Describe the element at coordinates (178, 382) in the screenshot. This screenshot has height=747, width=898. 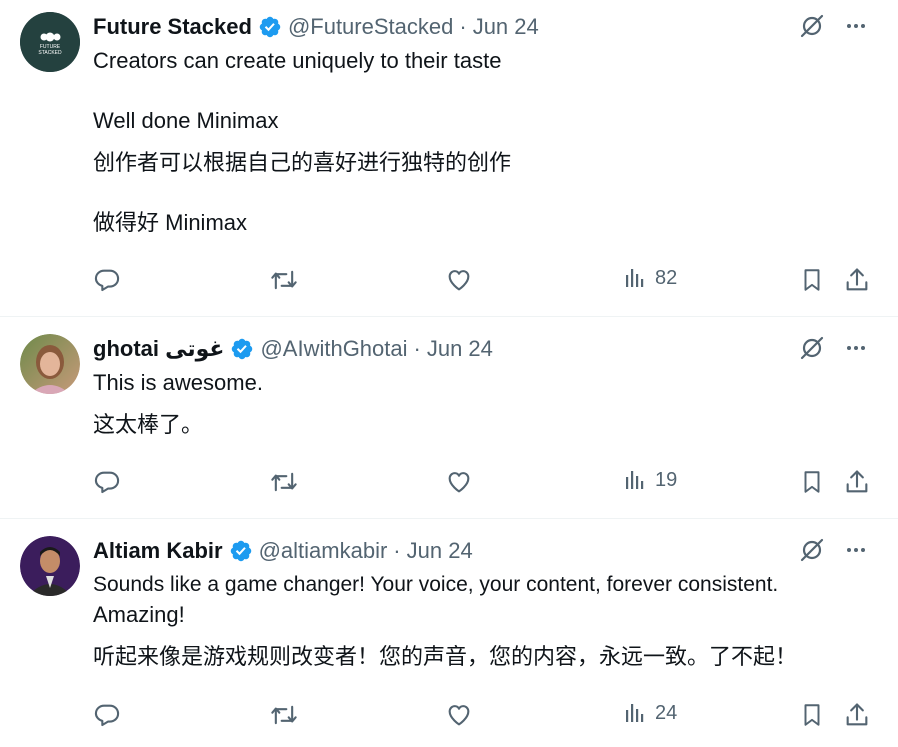
I see `tweet-line: This is awesome.` at that location.